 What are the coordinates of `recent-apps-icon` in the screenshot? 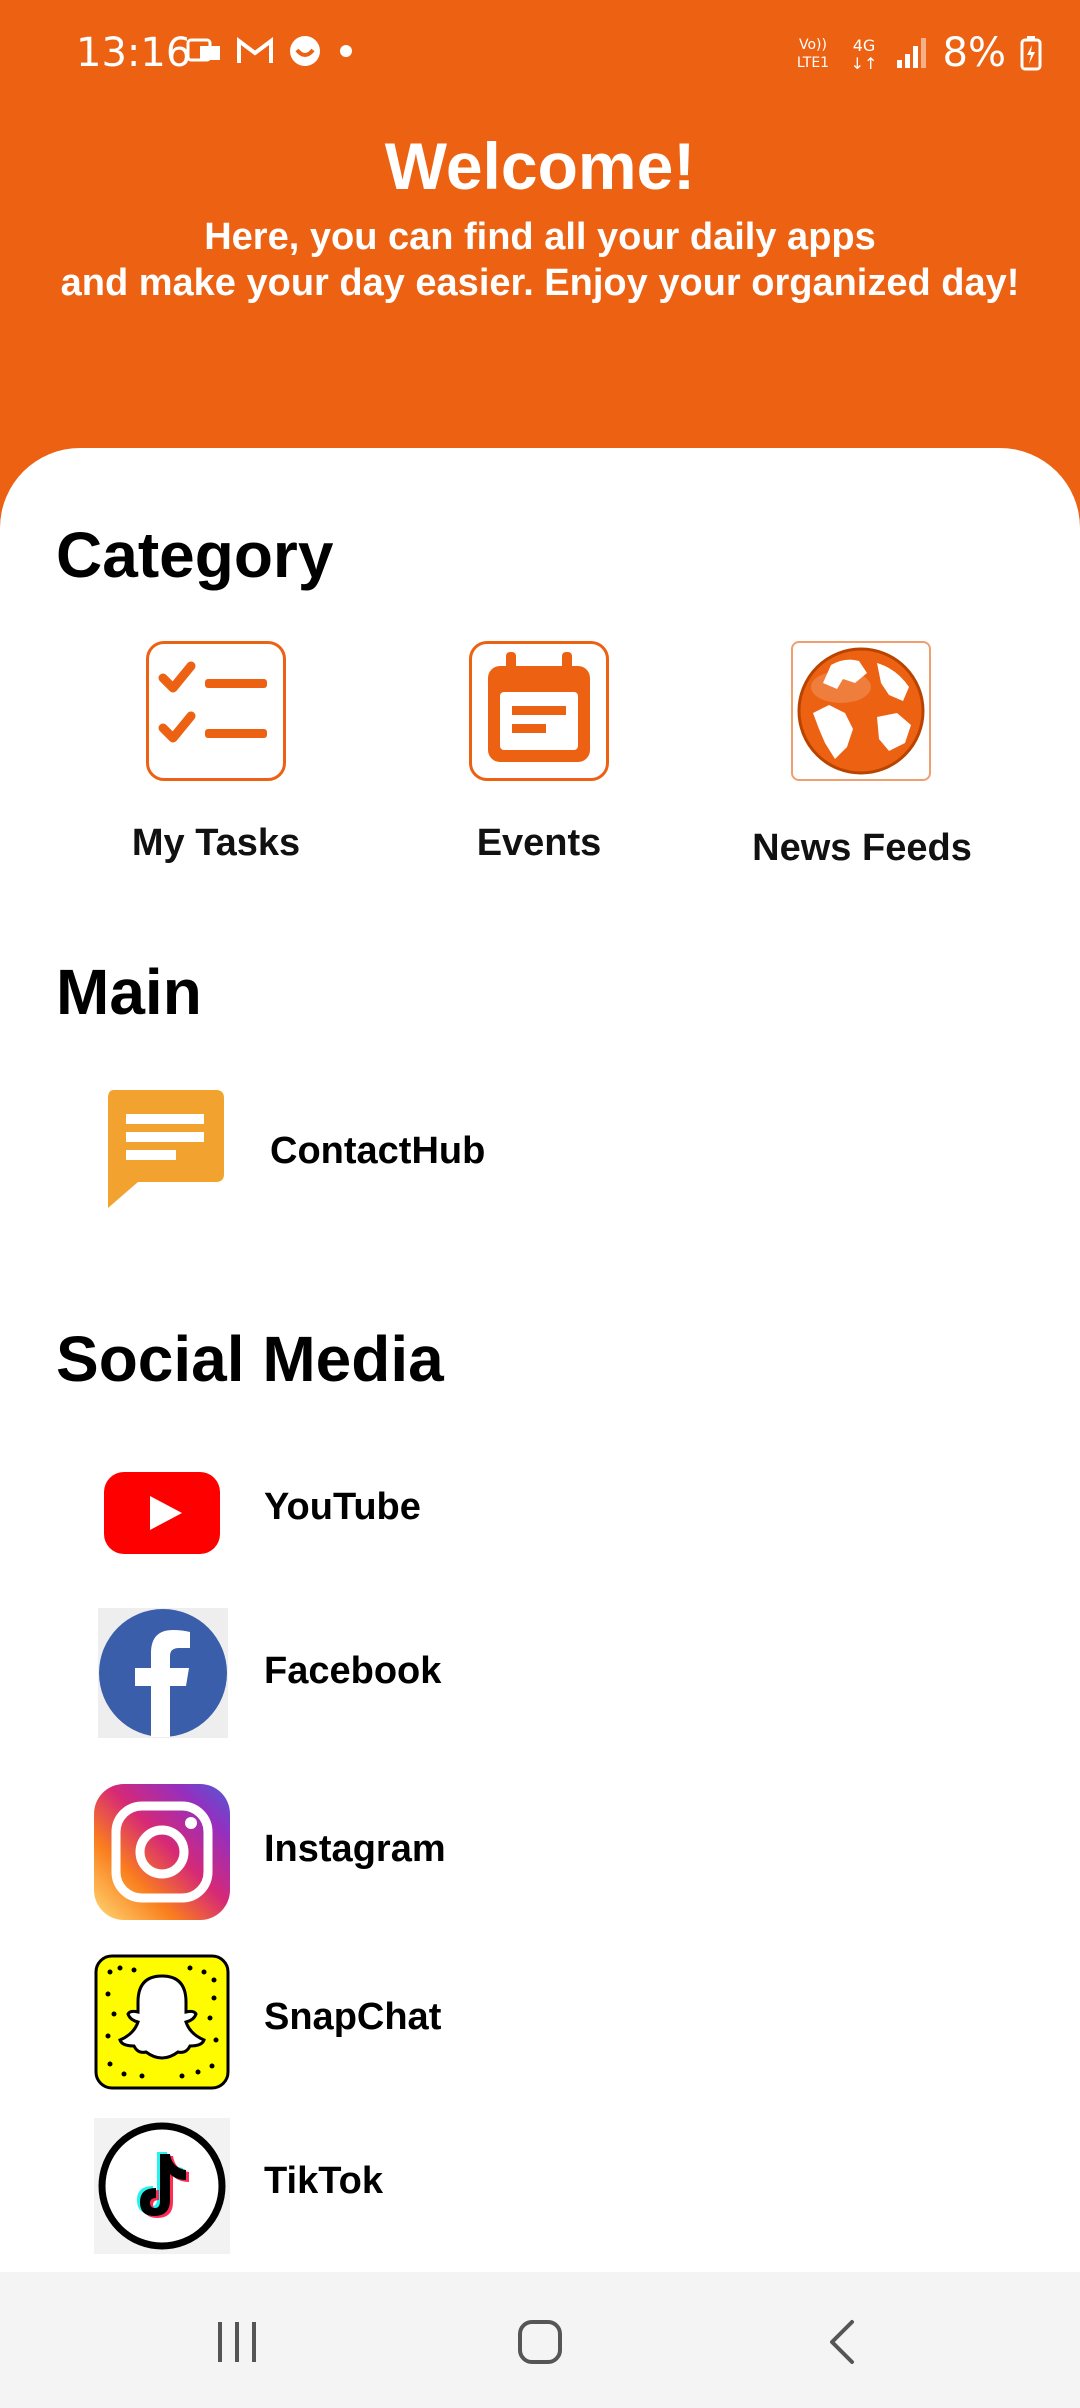 It's located at (237, 2341).